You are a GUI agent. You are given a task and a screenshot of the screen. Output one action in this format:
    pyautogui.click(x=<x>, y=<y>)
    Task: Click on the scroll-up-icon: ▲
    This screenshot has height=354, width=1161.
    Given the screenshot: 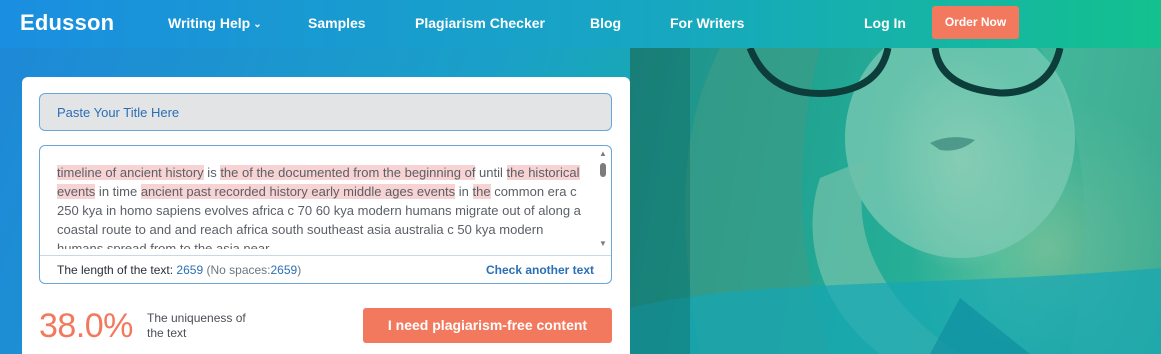 What is the action you would take?
    pyautogui.click(x=603, y=154)
    